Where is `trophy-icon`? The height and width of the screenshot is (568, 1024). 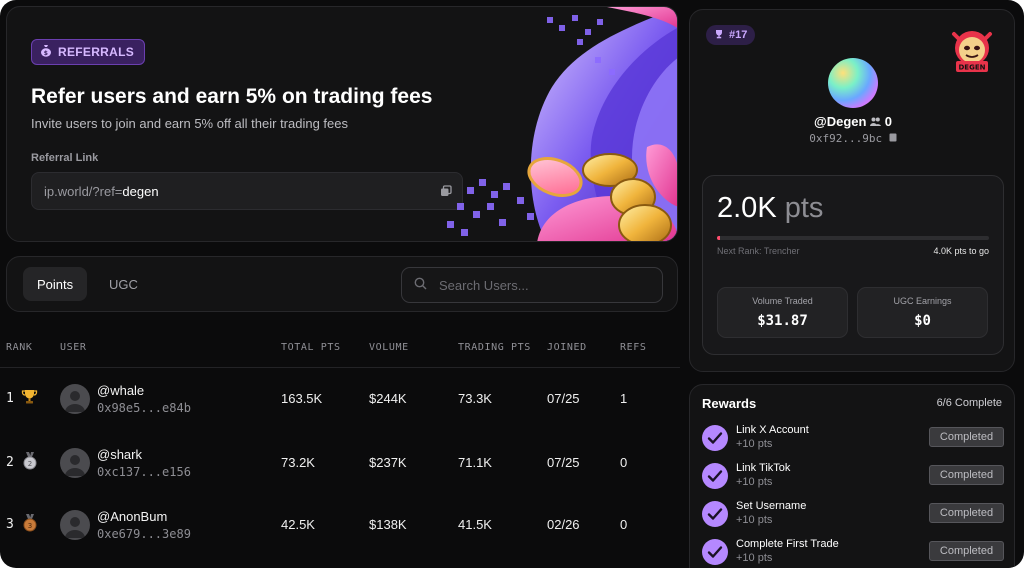
trophy-icon is located at coordinates (29, 399).